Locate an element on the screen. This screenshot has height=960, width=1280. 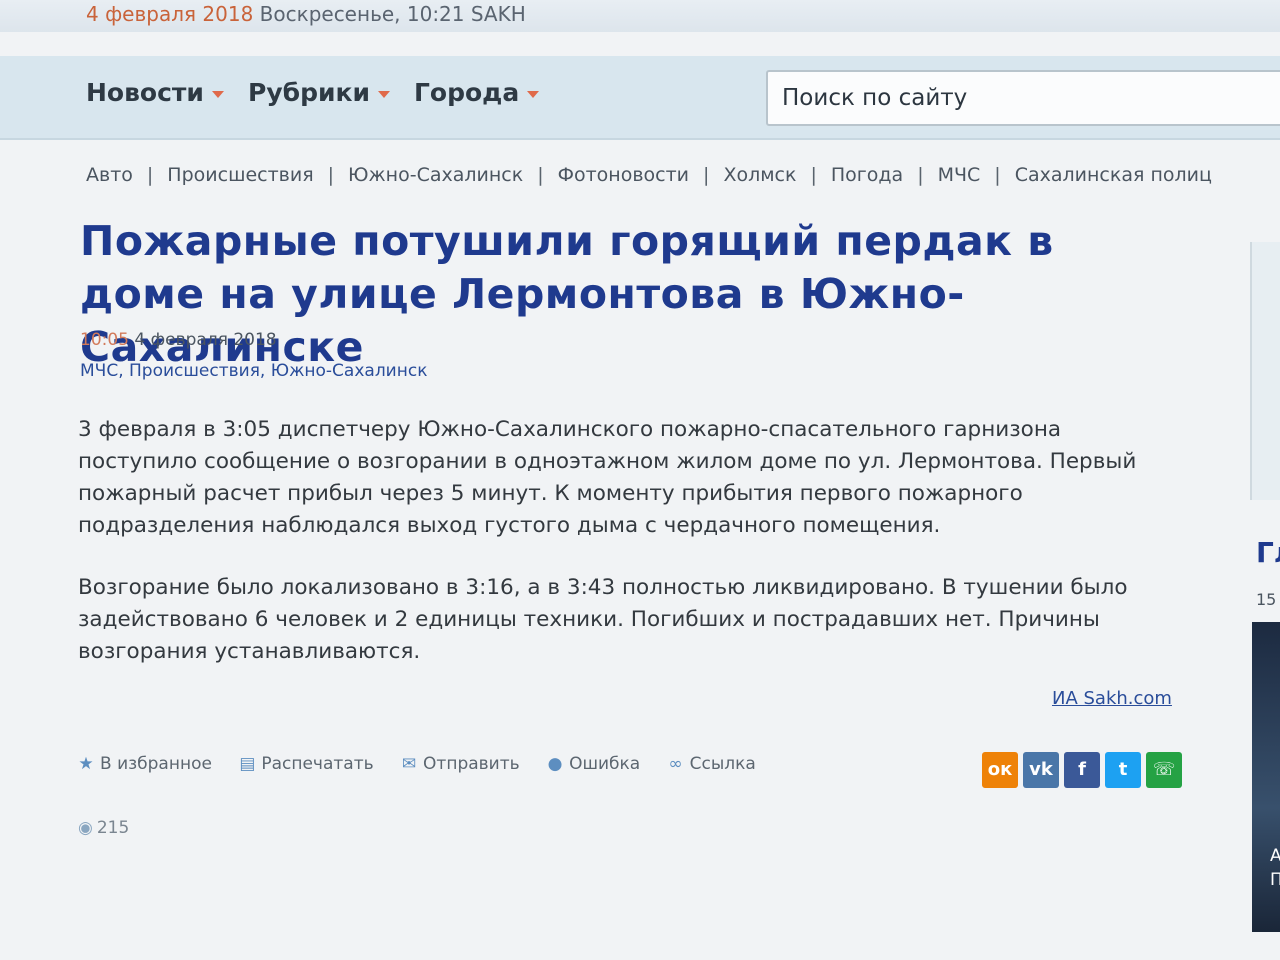
current-date: 4 февраля 2018 is located at coordinates (170, 14).